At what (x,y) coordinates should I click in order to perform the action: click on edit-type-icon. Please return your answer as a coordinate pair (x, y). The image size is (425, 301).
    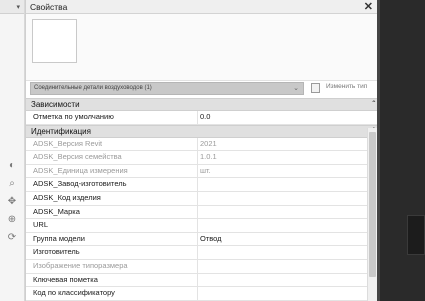
    Looking at the image, I should click on (315, 88).